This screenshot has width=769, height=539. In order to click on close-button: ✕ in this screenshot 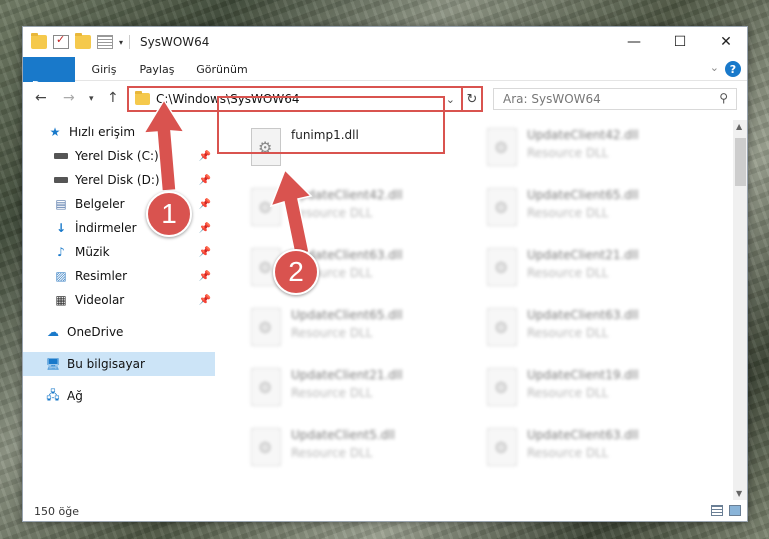, I will do `click(725, 42)`.